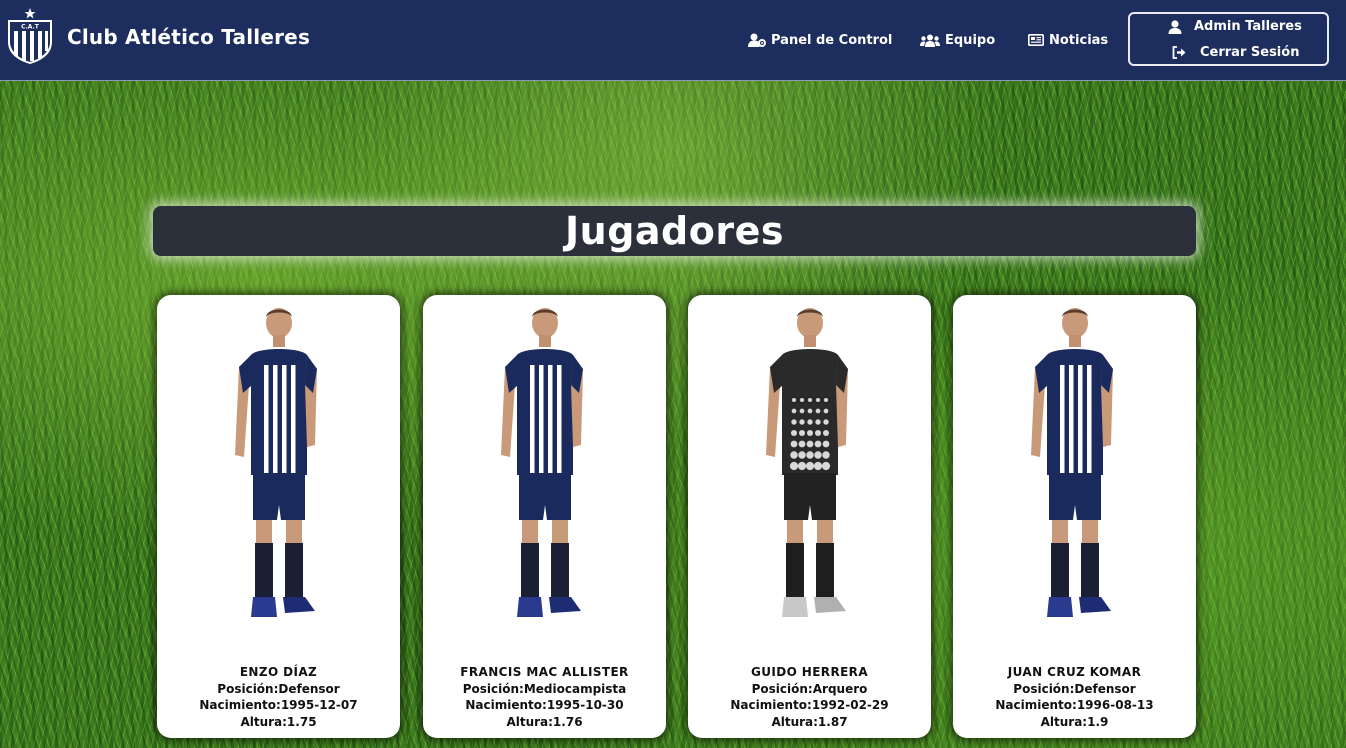  What do you see at coordinates (30, 36) in the screenshot?
I see `club-crest-logo: C.A.T` at bounding box center [30, 36].